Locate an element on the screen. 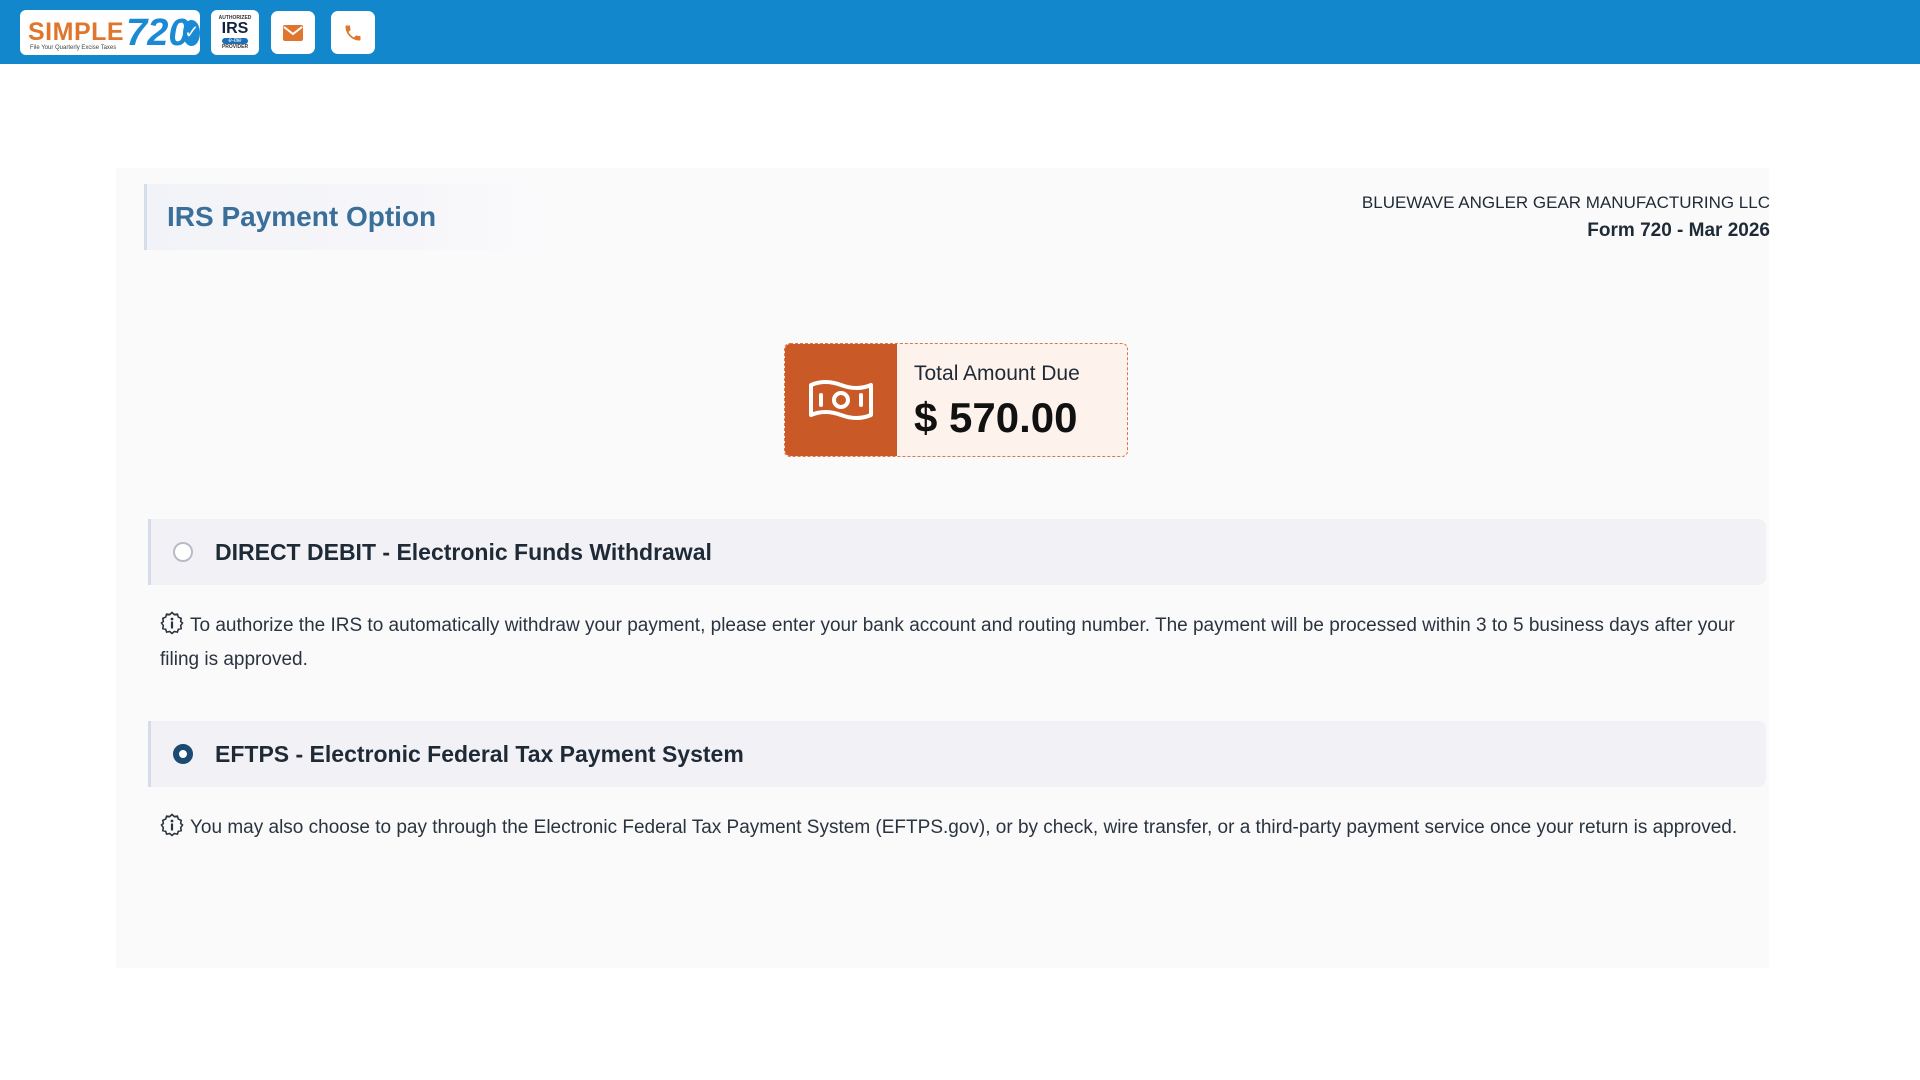 The width and height of the screenshot is (1920, 1080). logo-tagline: File Your Quarterly Excise Taxes is located at coordinates (73, 48).